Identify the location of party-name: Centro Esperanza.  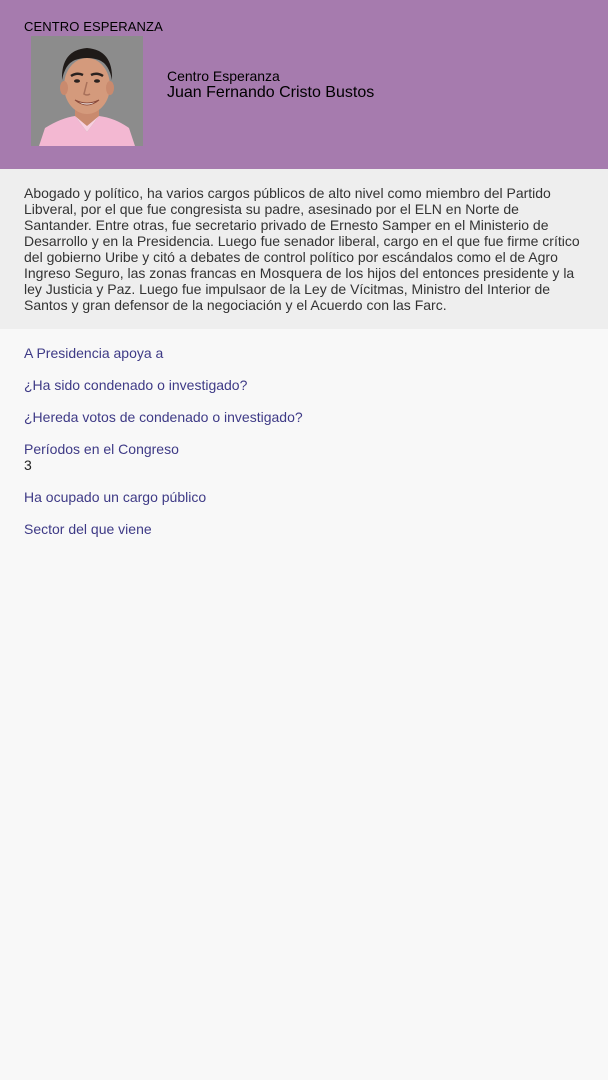
(223, 76).